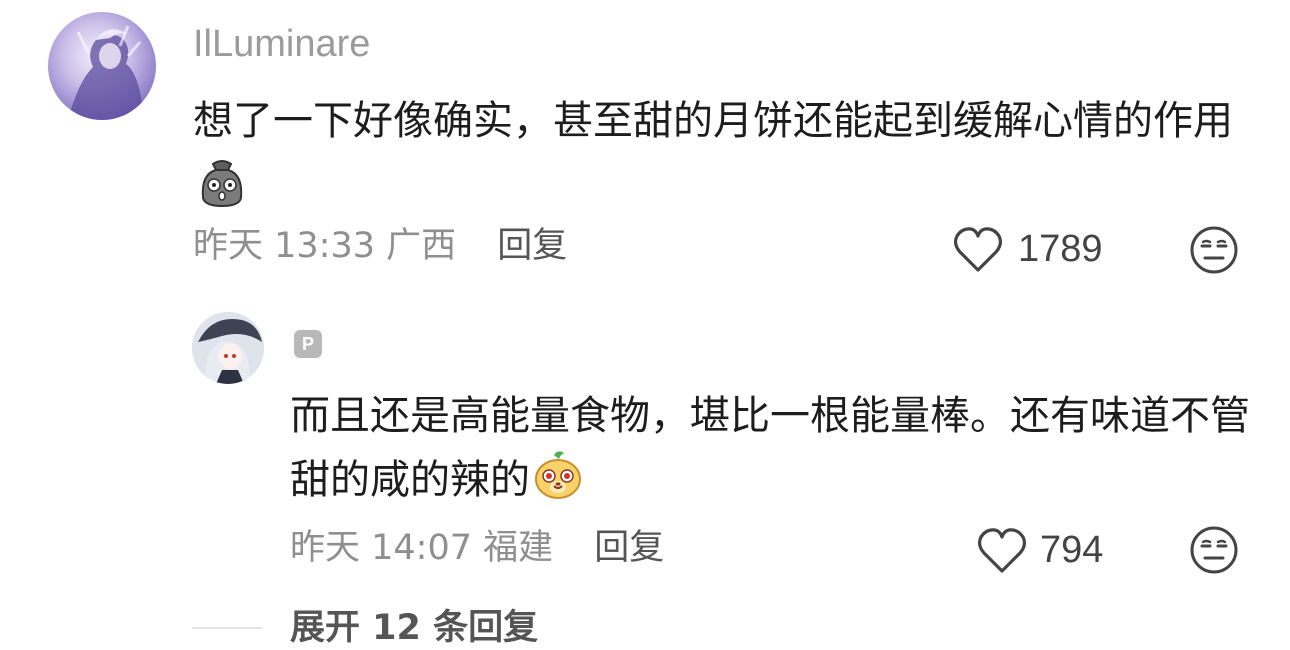 This screenshot has height=650, width=1290. Describe the element at coordinates (558, 475) in the screenshot. I see `dog-face-emoji` at that location.